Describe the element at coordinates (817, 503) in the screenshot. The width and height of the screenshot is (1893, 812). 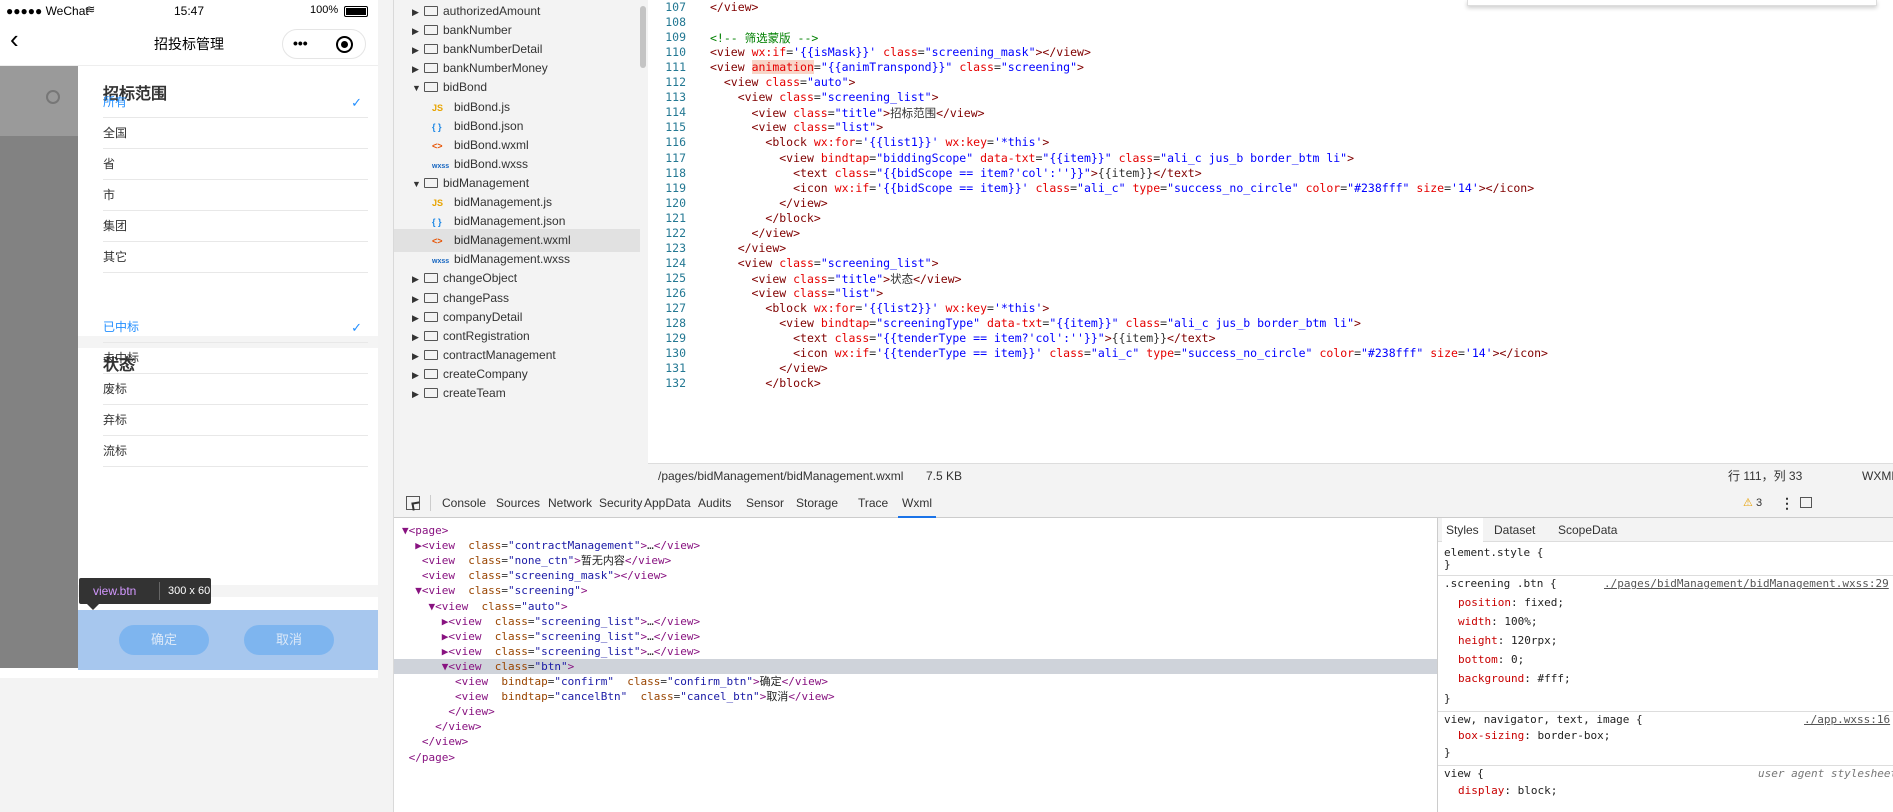
I see `tab-storage: Storage` at that location.